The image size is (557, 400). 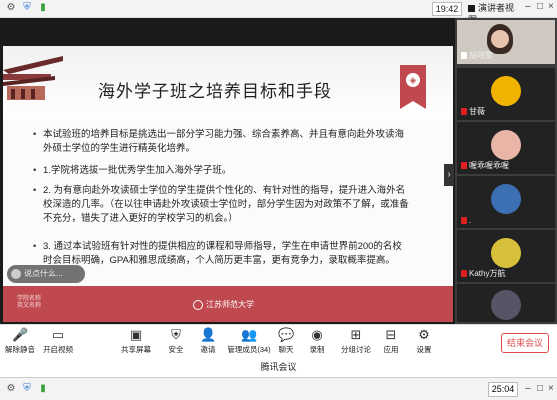 I want to click on settings-button: ⚙ 设置, so click(x=424, y=341).